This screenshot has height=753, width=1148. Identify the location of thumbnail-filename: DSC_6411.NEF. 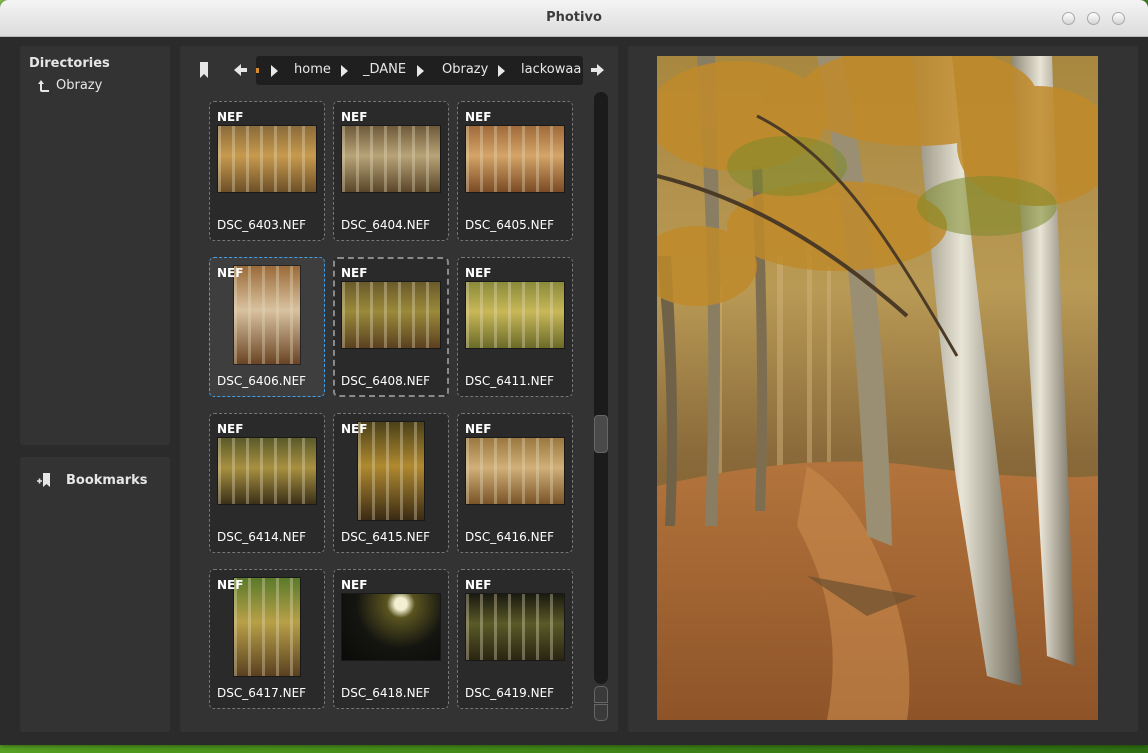
(510, 381).